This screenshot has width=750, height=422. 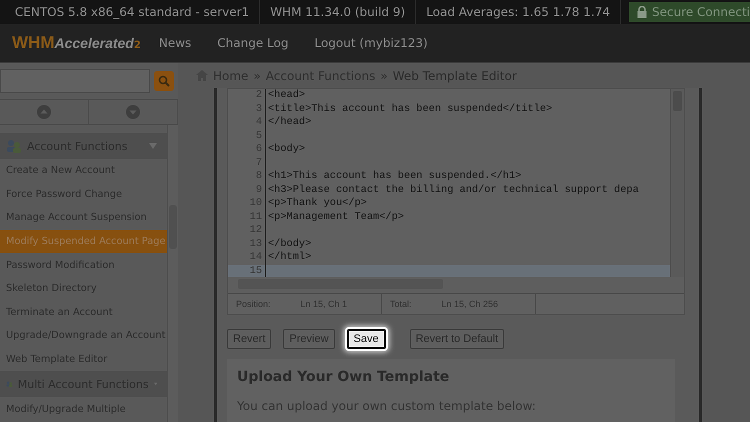 What do you see at coordinates (289, 244) in the screenshot?
I see `code-line: </body>` at bounding box center [289, 244].